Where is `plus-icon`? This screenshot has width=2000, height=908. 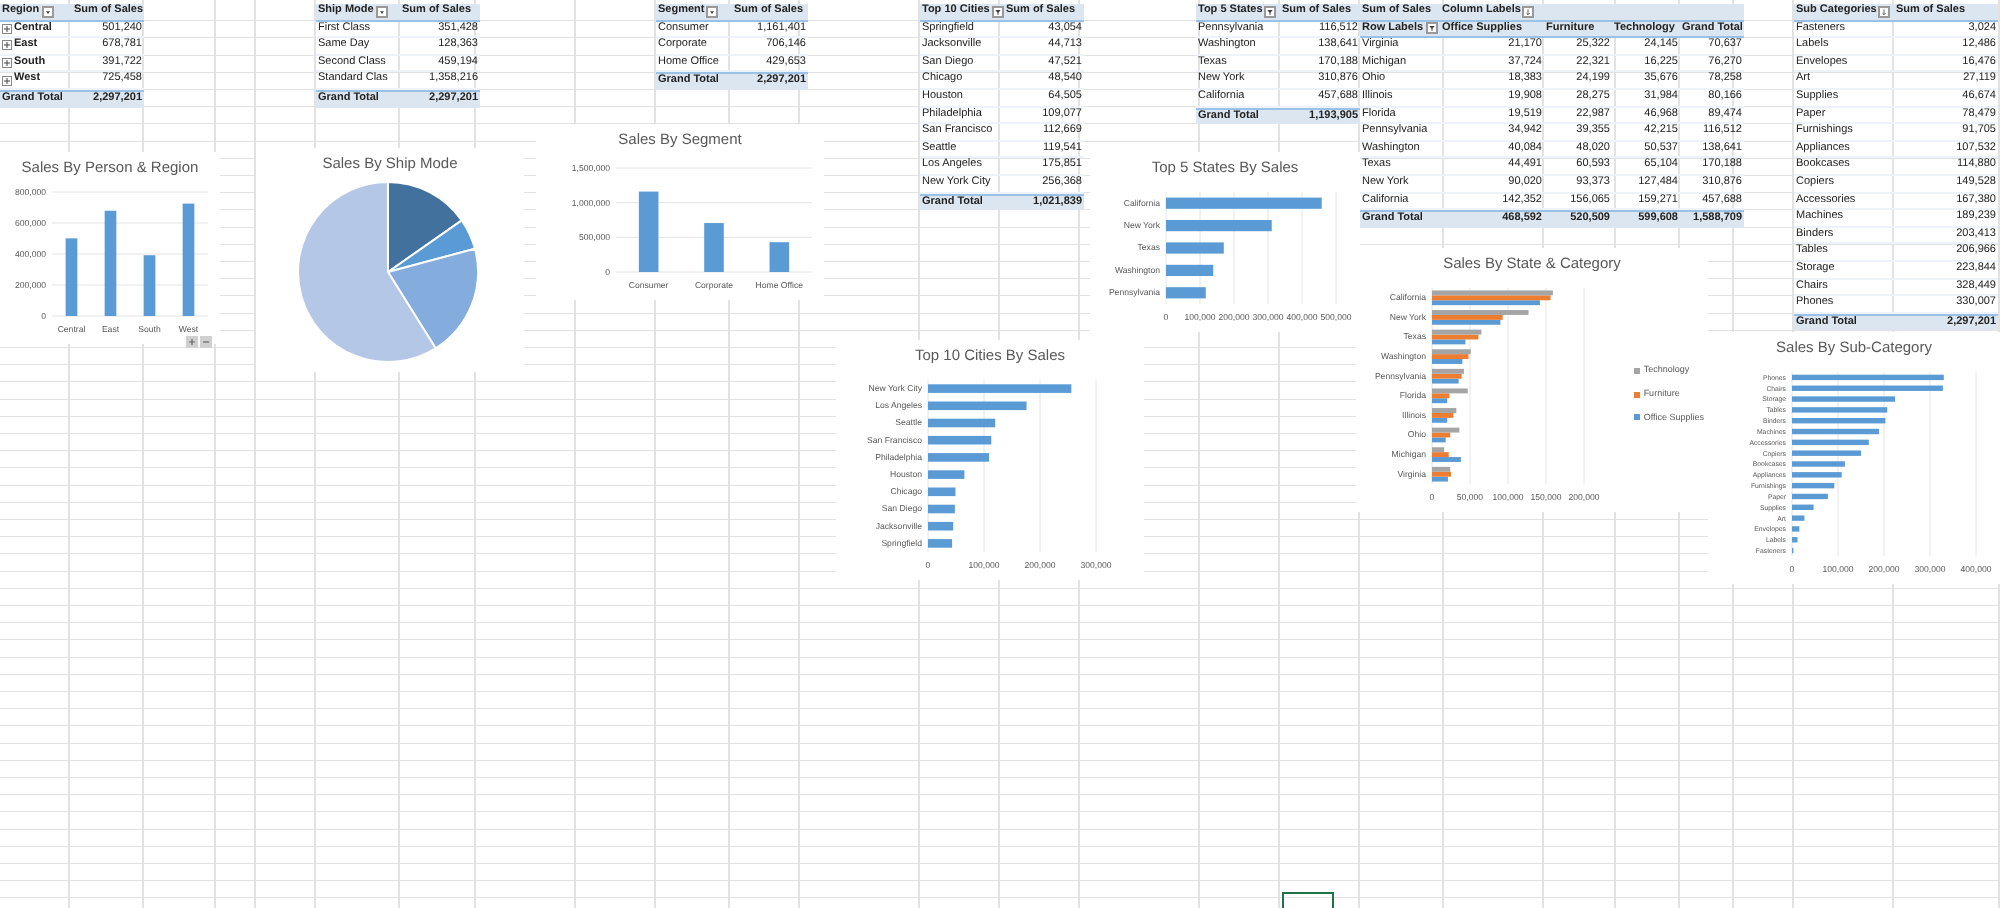
plus-icon is located at coordinates (192, 342).